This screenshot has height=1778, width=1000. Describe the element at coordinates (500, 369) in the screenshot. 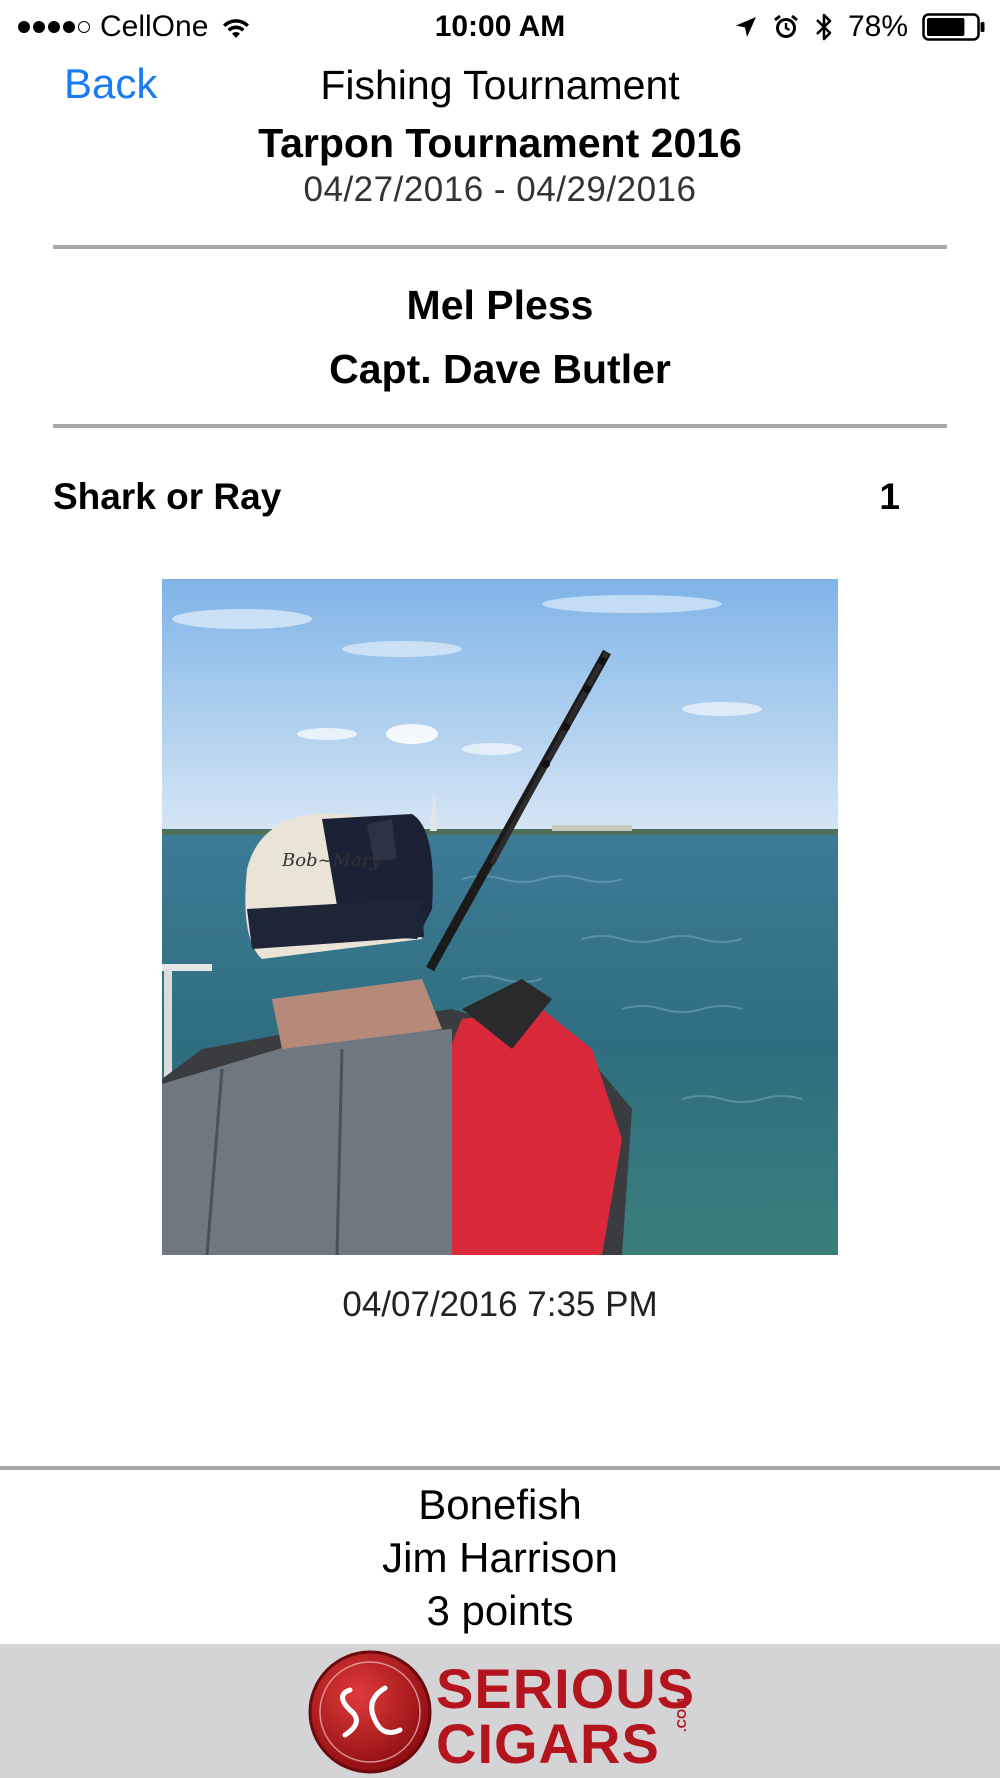

I see `captain-name: Capt. Dave Butler` at that location.